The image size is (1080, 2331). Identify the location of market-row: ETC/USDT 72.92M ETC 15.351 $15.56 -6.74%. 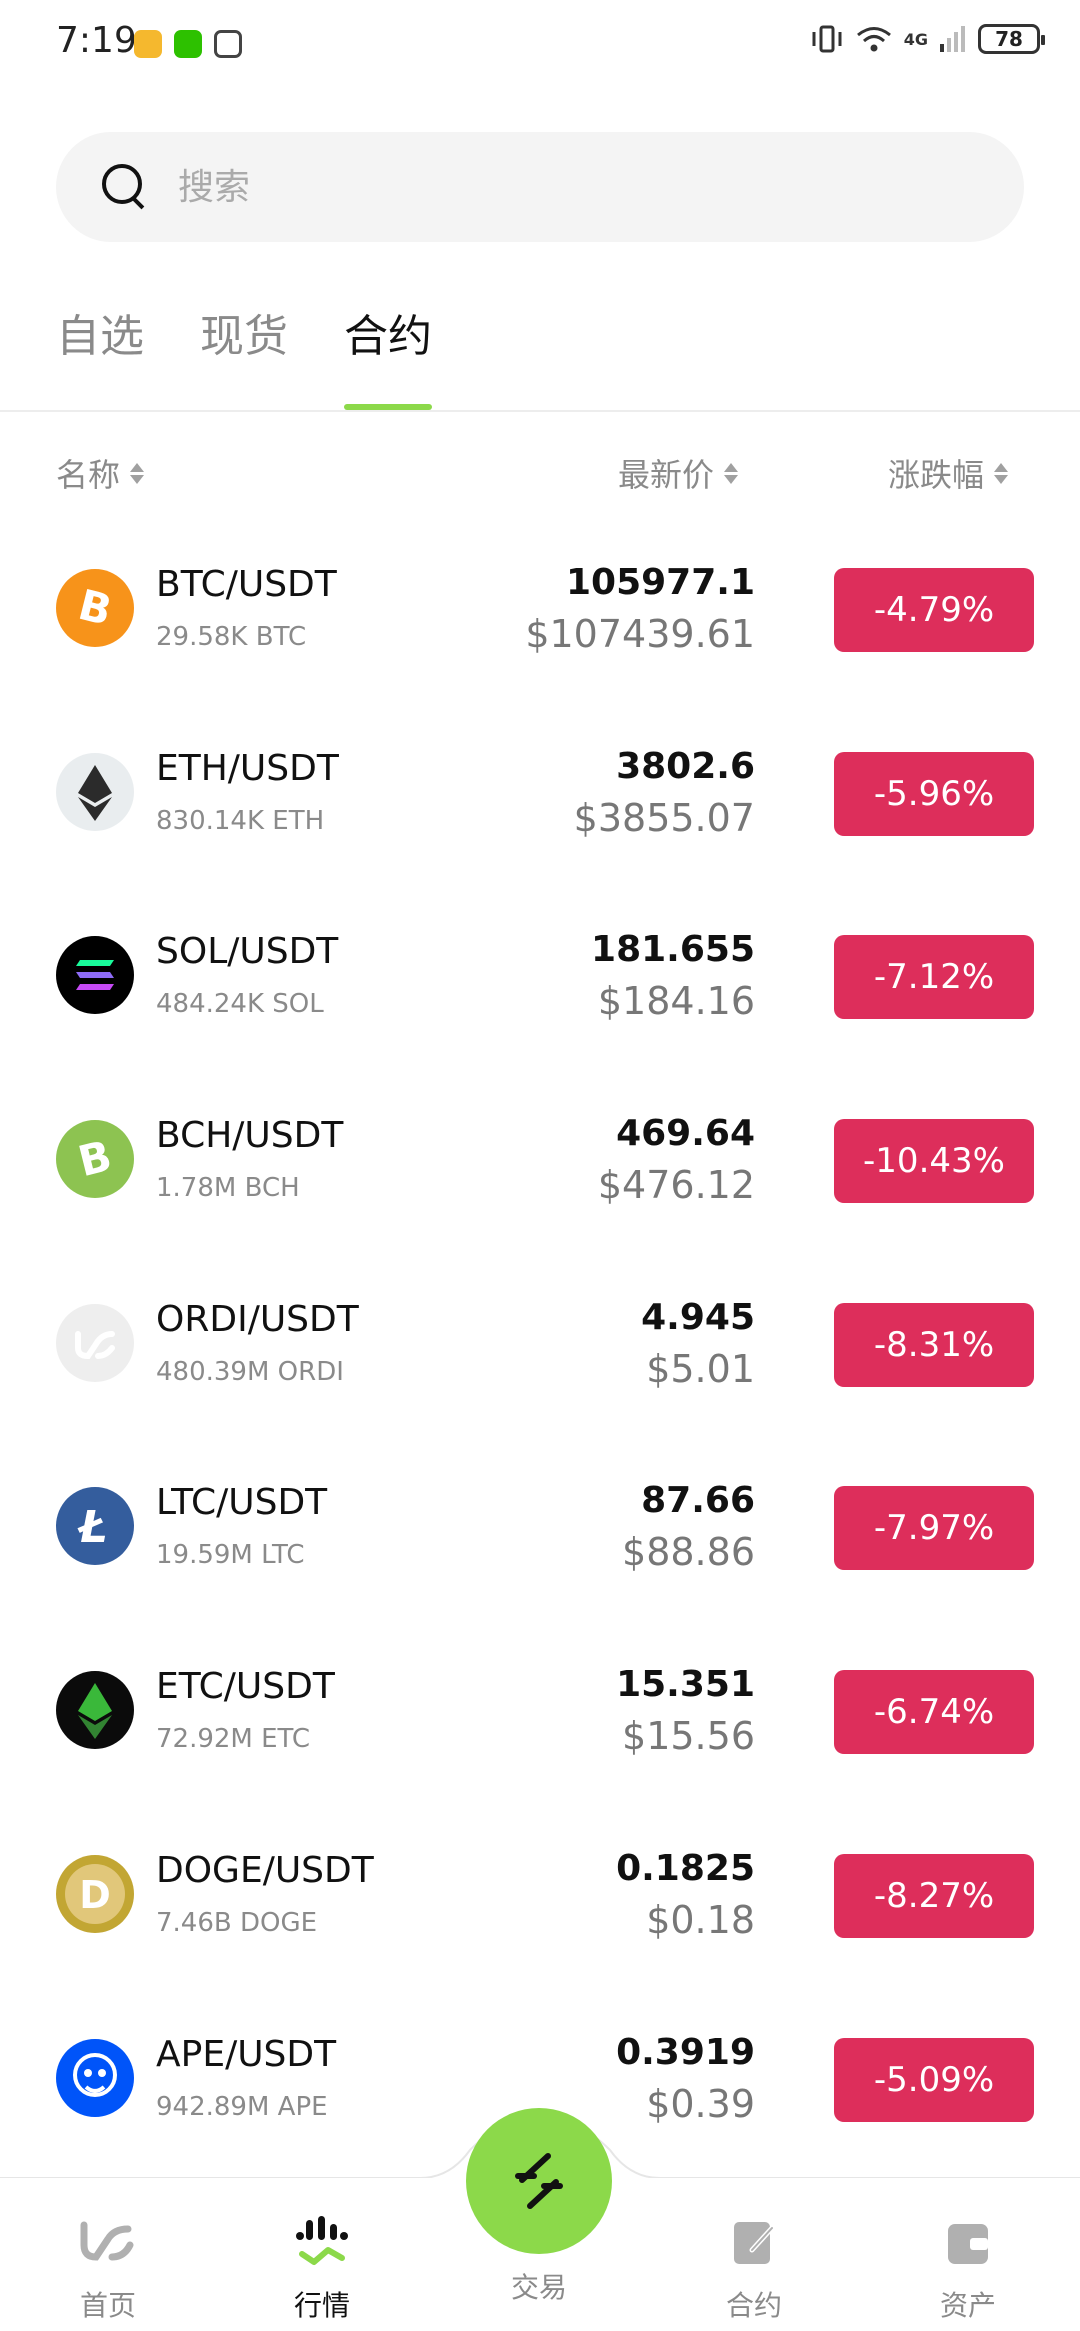
(540, 1714).